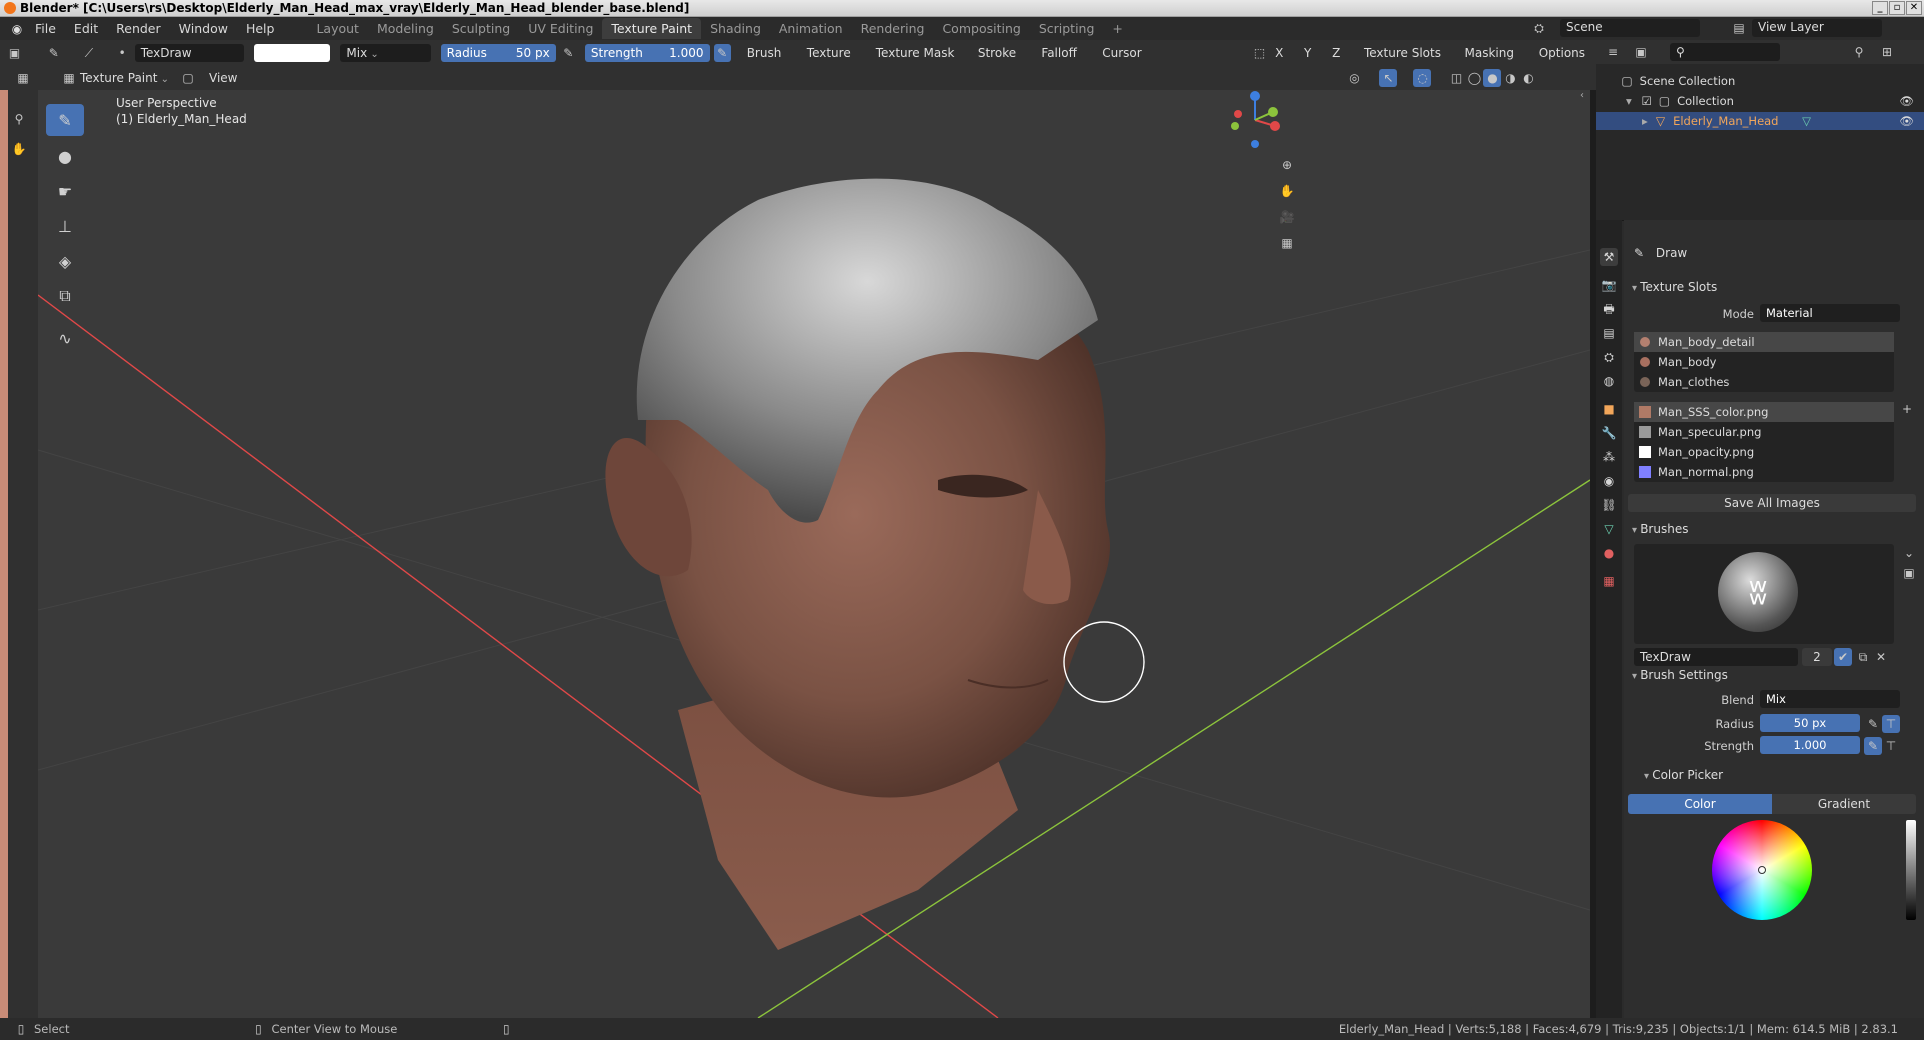 The width and height of the screenshot is (1924, 1040). What do you see at coordinates (1609, 381) in the screenshot?
I see `world-tab-icon: ◍` at bounding box center [1609, 381].